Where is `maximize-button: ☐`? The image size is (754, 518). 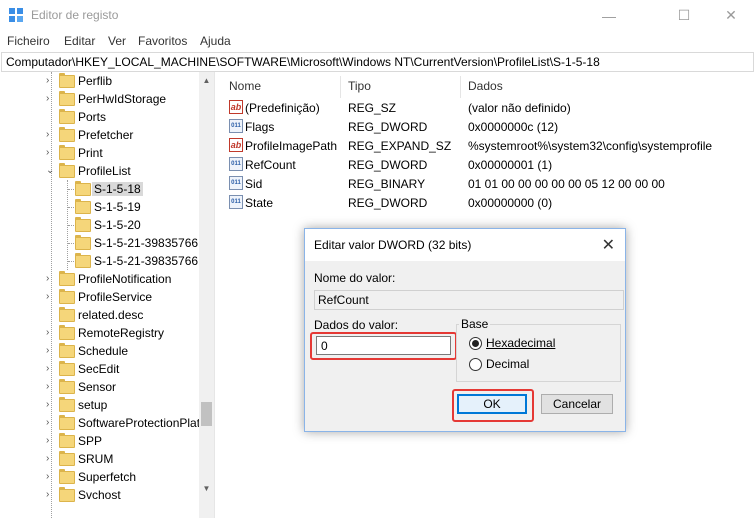 maximize-button: ☐ is located at coordinates (684, 15).